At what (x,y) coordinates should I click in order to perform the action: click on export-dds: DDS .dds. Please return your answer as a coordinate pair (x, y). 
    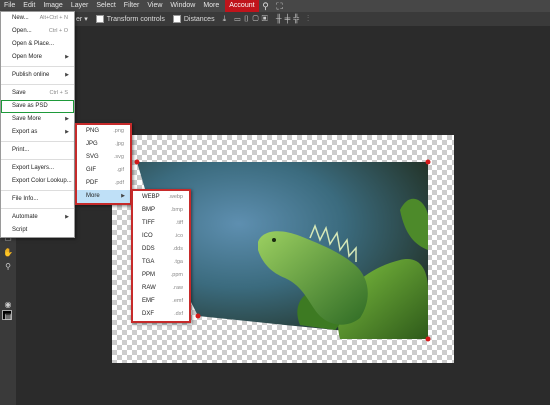
    Looking at the image, I should click on (161, 249).